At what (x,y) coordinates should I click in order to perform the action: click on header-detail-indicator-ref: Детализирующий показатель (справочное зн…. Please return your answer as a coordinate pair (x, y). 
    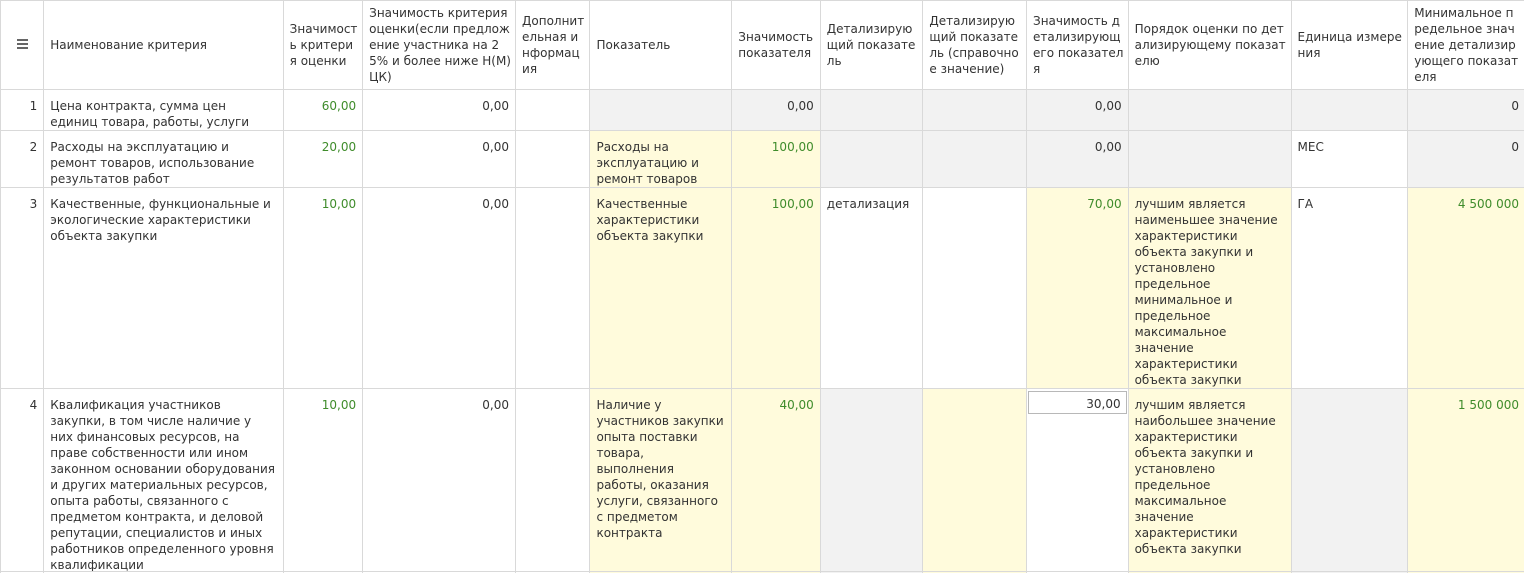
    Looking at the image, I should click on (974, 45).